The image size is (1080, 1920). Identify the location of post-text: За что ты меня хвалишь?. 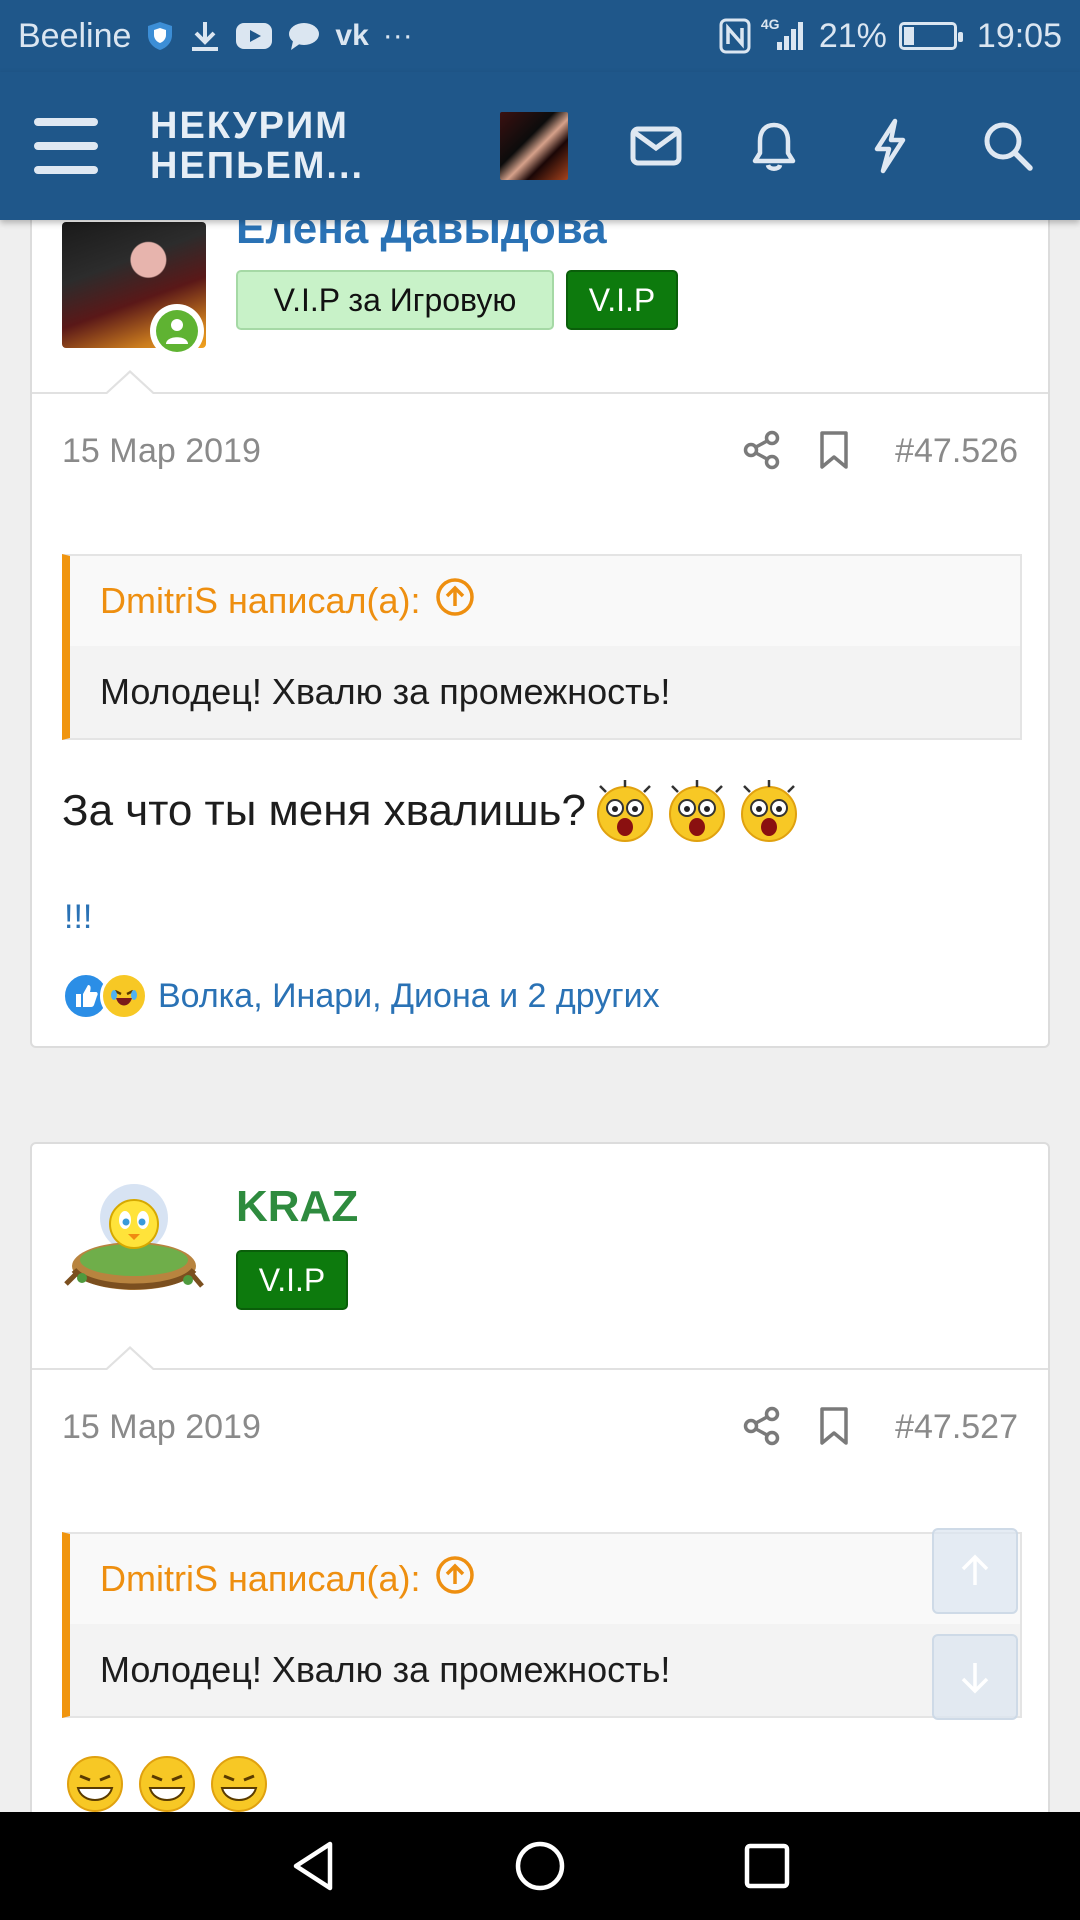
(324, 810).